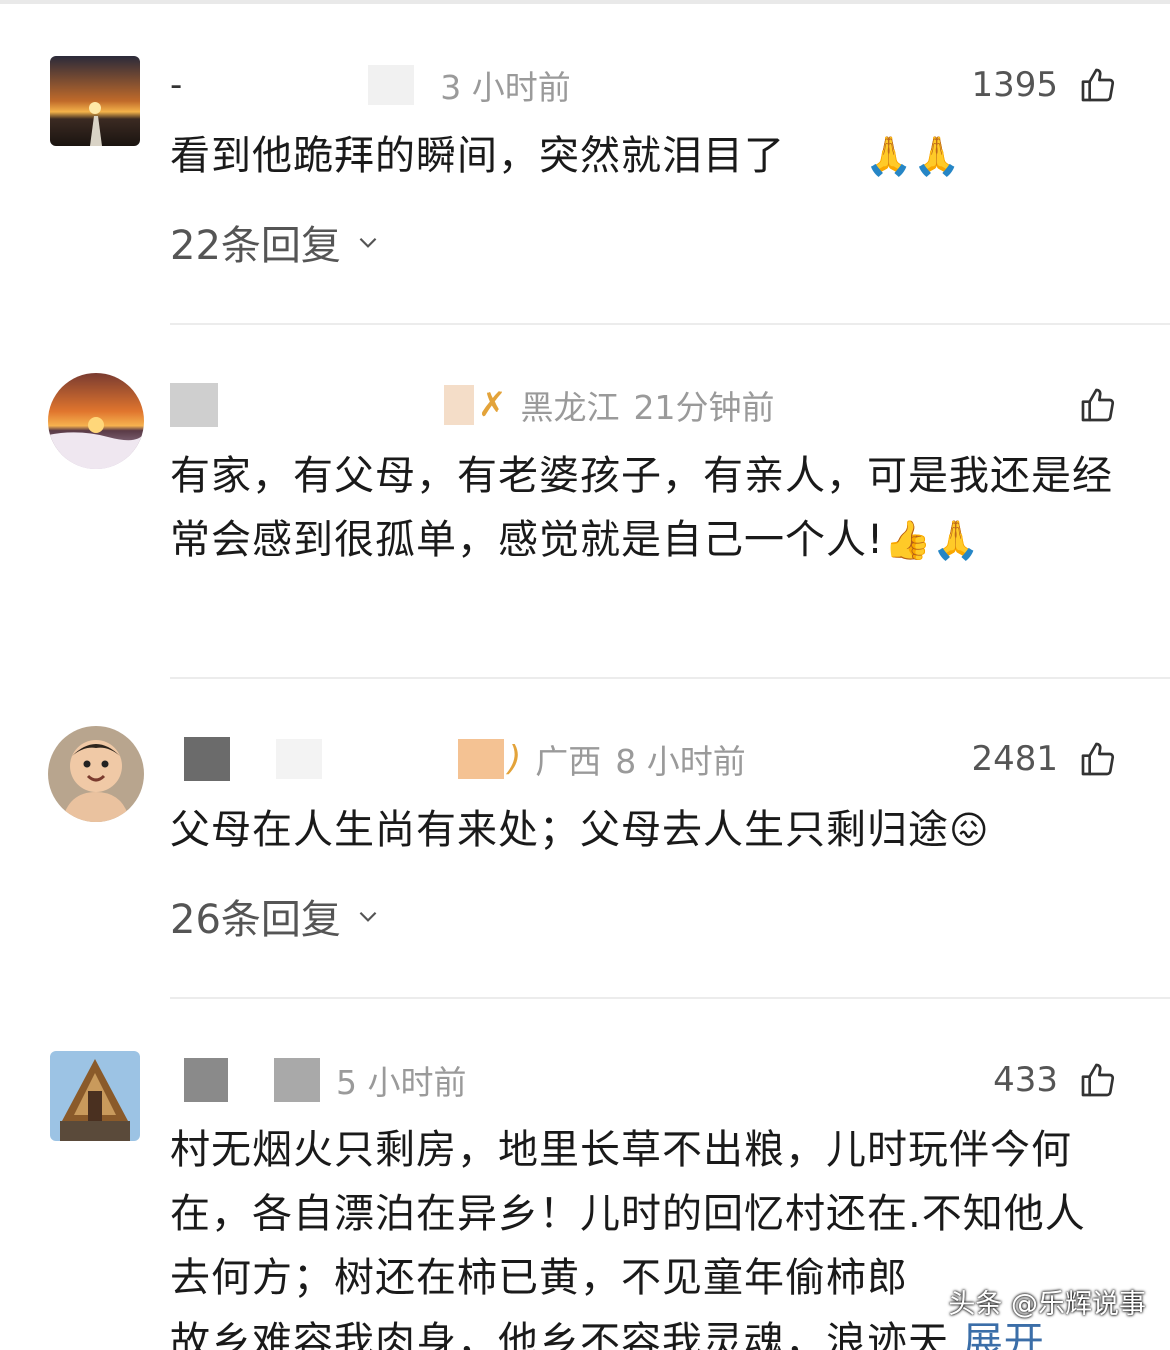 The image size is (1170, 1350). What do you see at coordinates (568, 761) in the screenshot?
I see `comment-region: 广西` at bounding box center [568, 761].